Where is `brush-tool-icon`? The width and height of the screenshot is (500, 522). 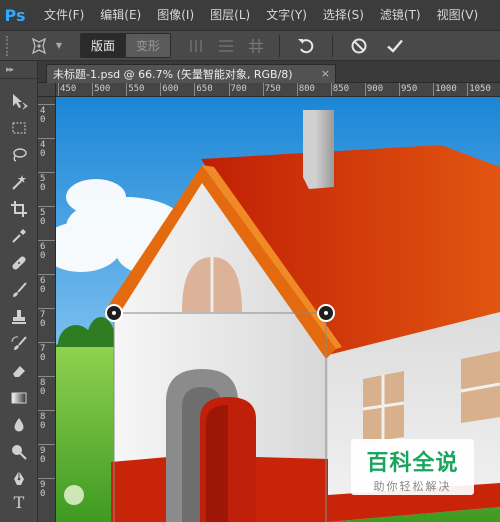 brush-tool-icon is located at coordinates (19, 290).